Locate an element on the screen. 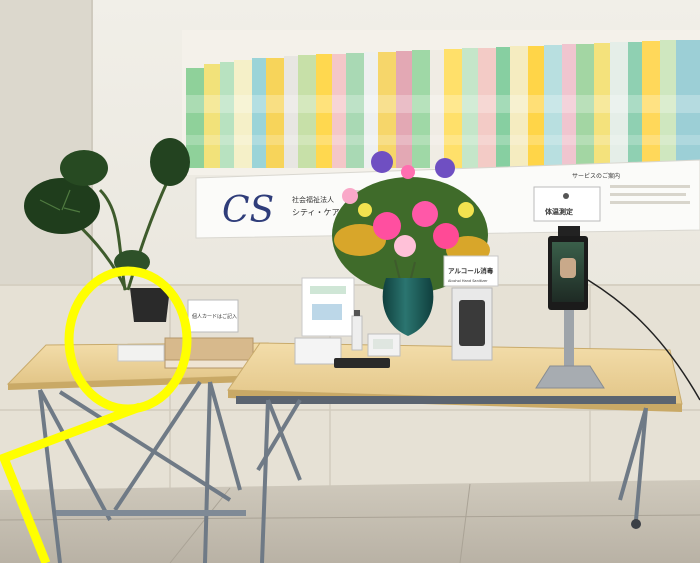 The height and width of the screenshot is (563, 700). temperature-sign-text: 体温測定 is located at coordinates (559, 211).